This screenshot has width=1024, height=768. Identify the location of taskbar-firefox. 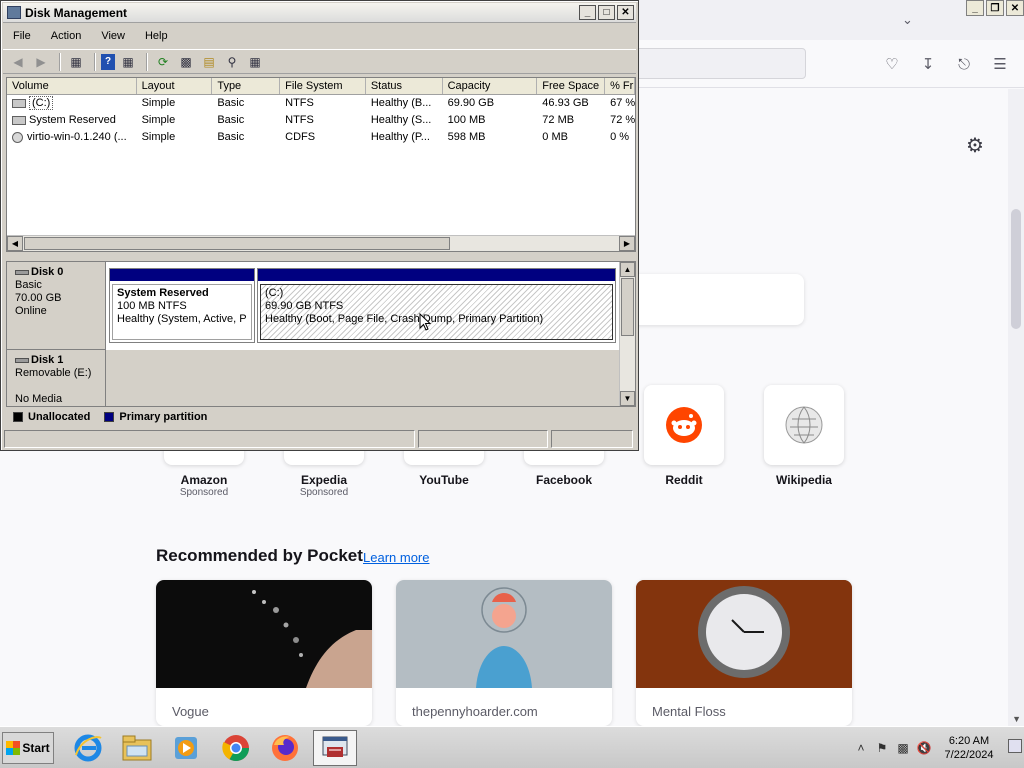
(285, 748).